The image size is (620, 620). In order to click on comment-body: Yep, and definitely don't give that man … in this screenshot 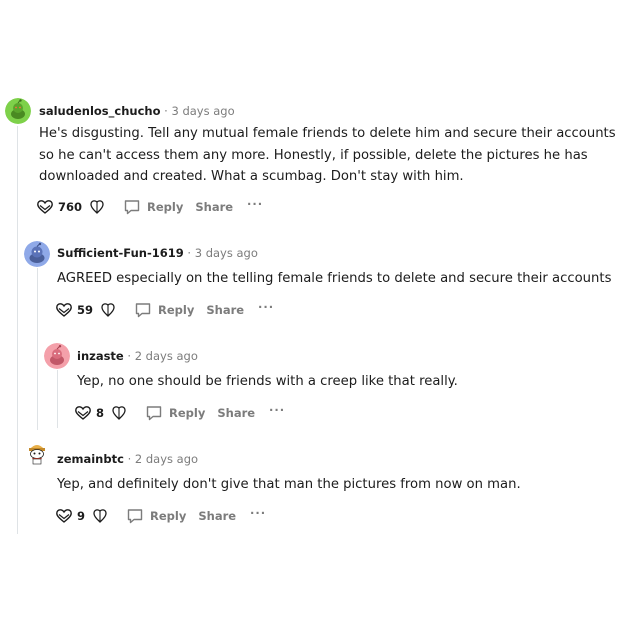, I will do `click(289, 484)`.